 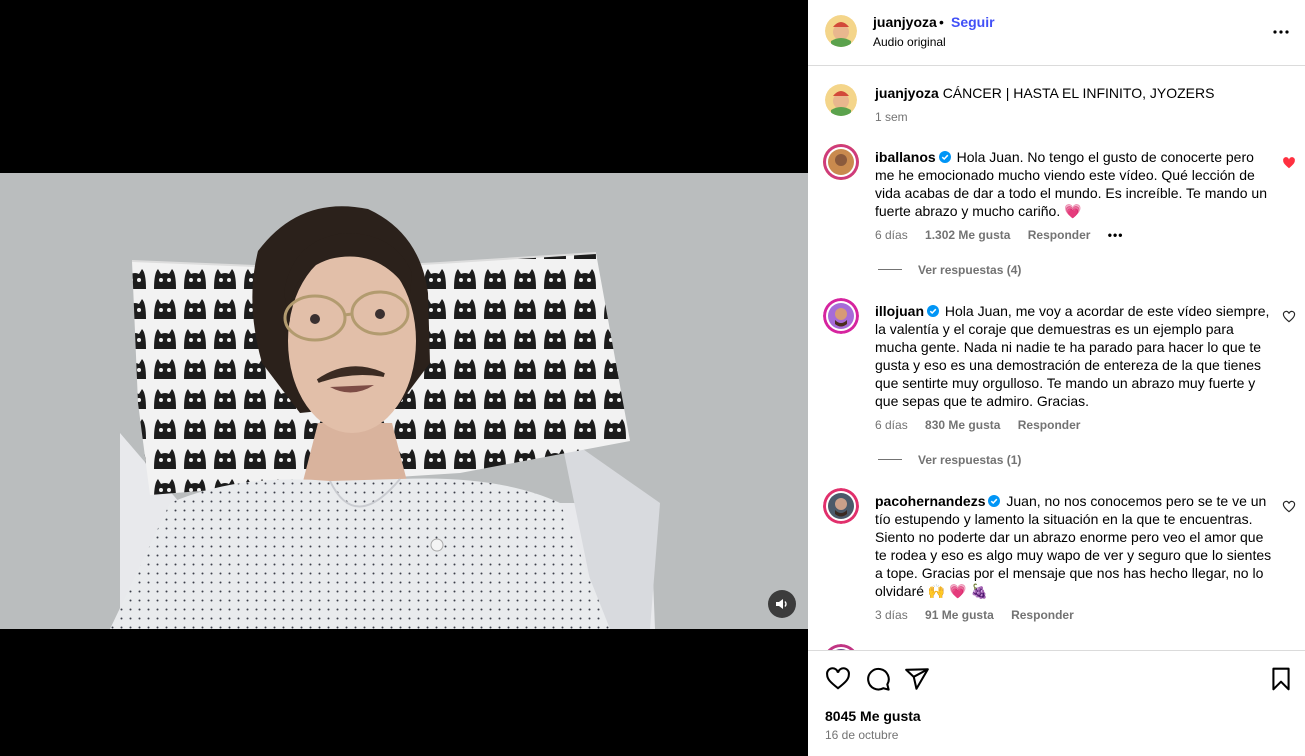 I want to click on comment-username: iballanos, so click(x=905, y=157).